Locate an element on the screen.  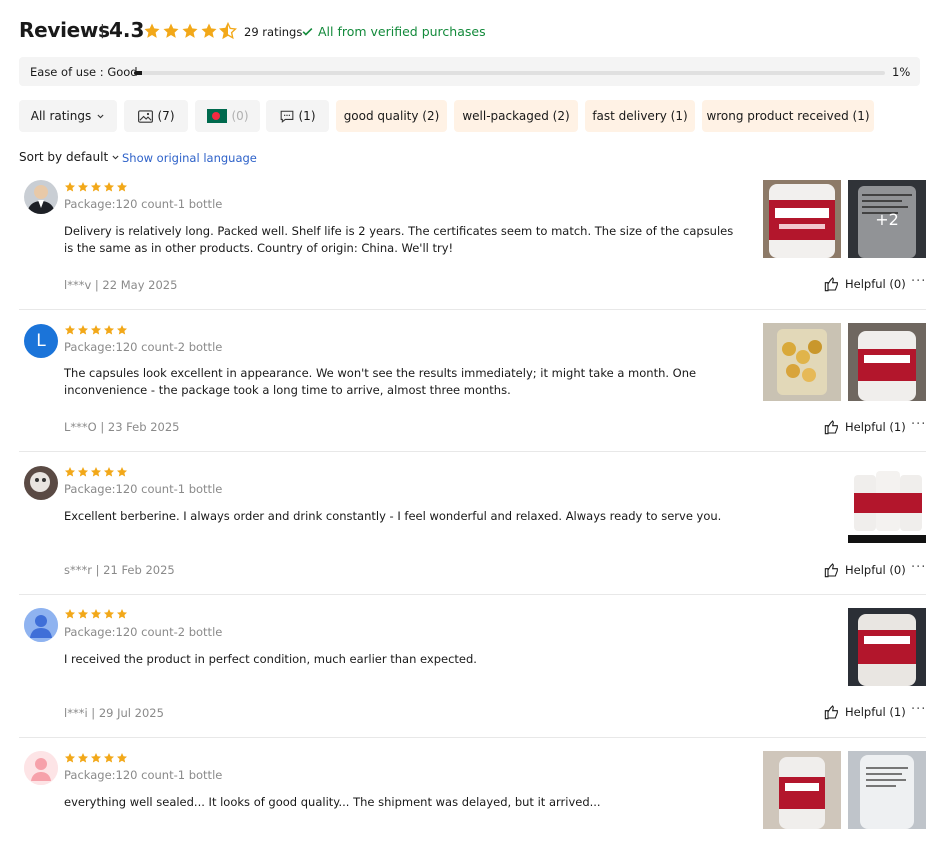
sort-label: Sort by default is located at coordinates (64, 157).